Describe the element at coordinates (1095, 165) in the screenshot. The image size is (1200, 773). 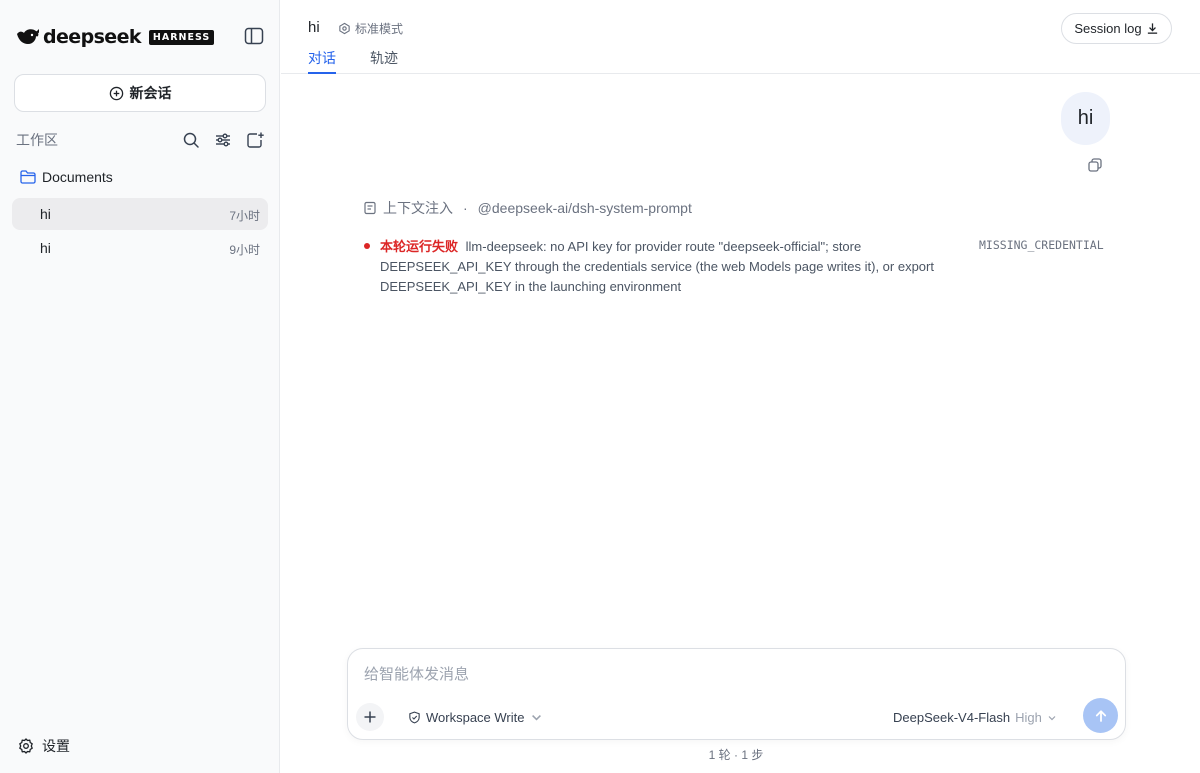
I see `copy-icon` at that location.